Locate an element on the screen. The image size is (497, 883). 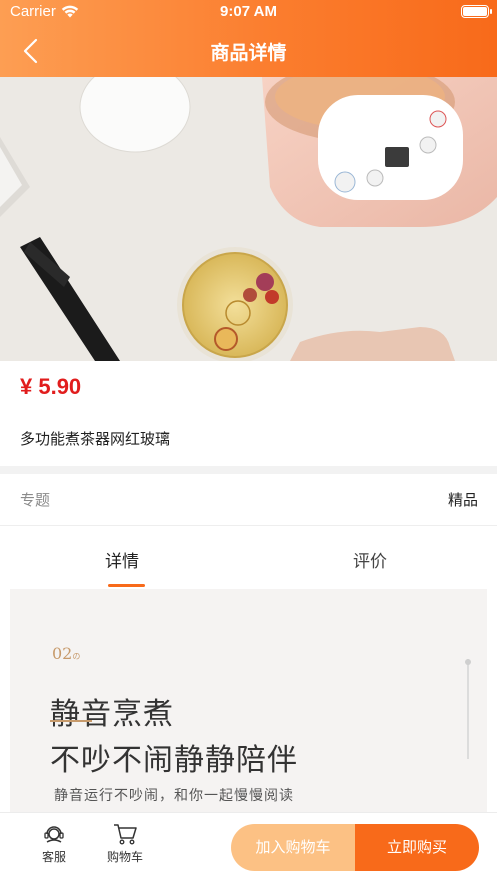
detail-number-value: 02 is located at coordinates (62, 653).